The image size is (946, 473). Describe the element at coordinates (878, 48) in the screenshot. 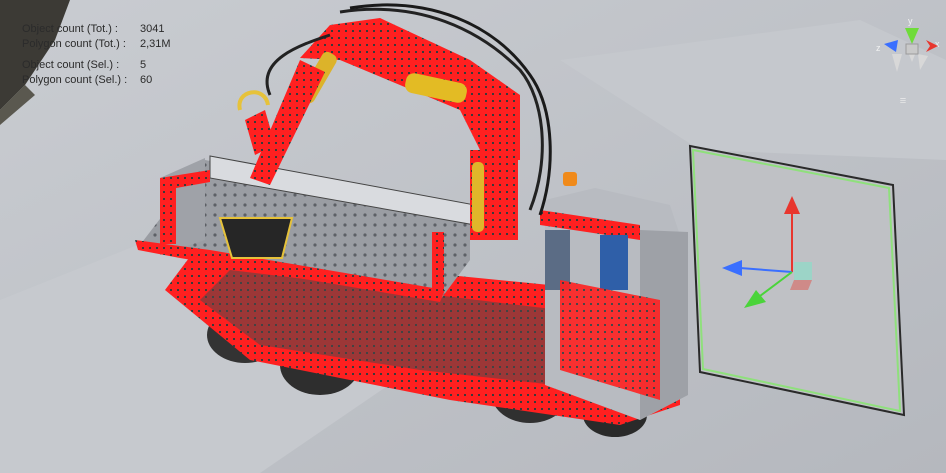

I see `gizmo-label-z: z` at that location.